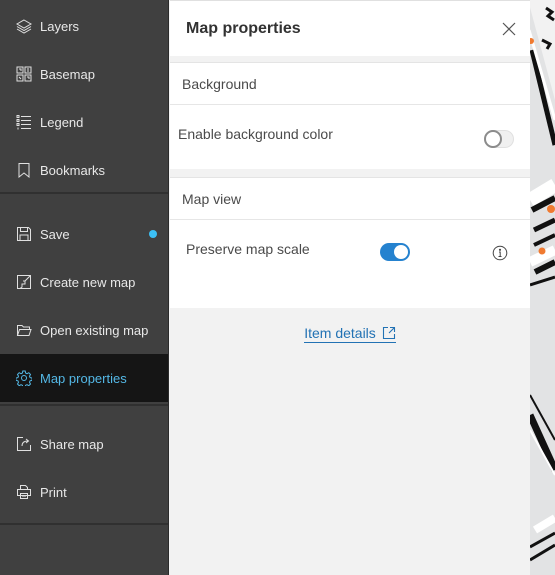 The height and width of the screenshot is (575, 555). I want to click on map-canvas, so click(542, 287).